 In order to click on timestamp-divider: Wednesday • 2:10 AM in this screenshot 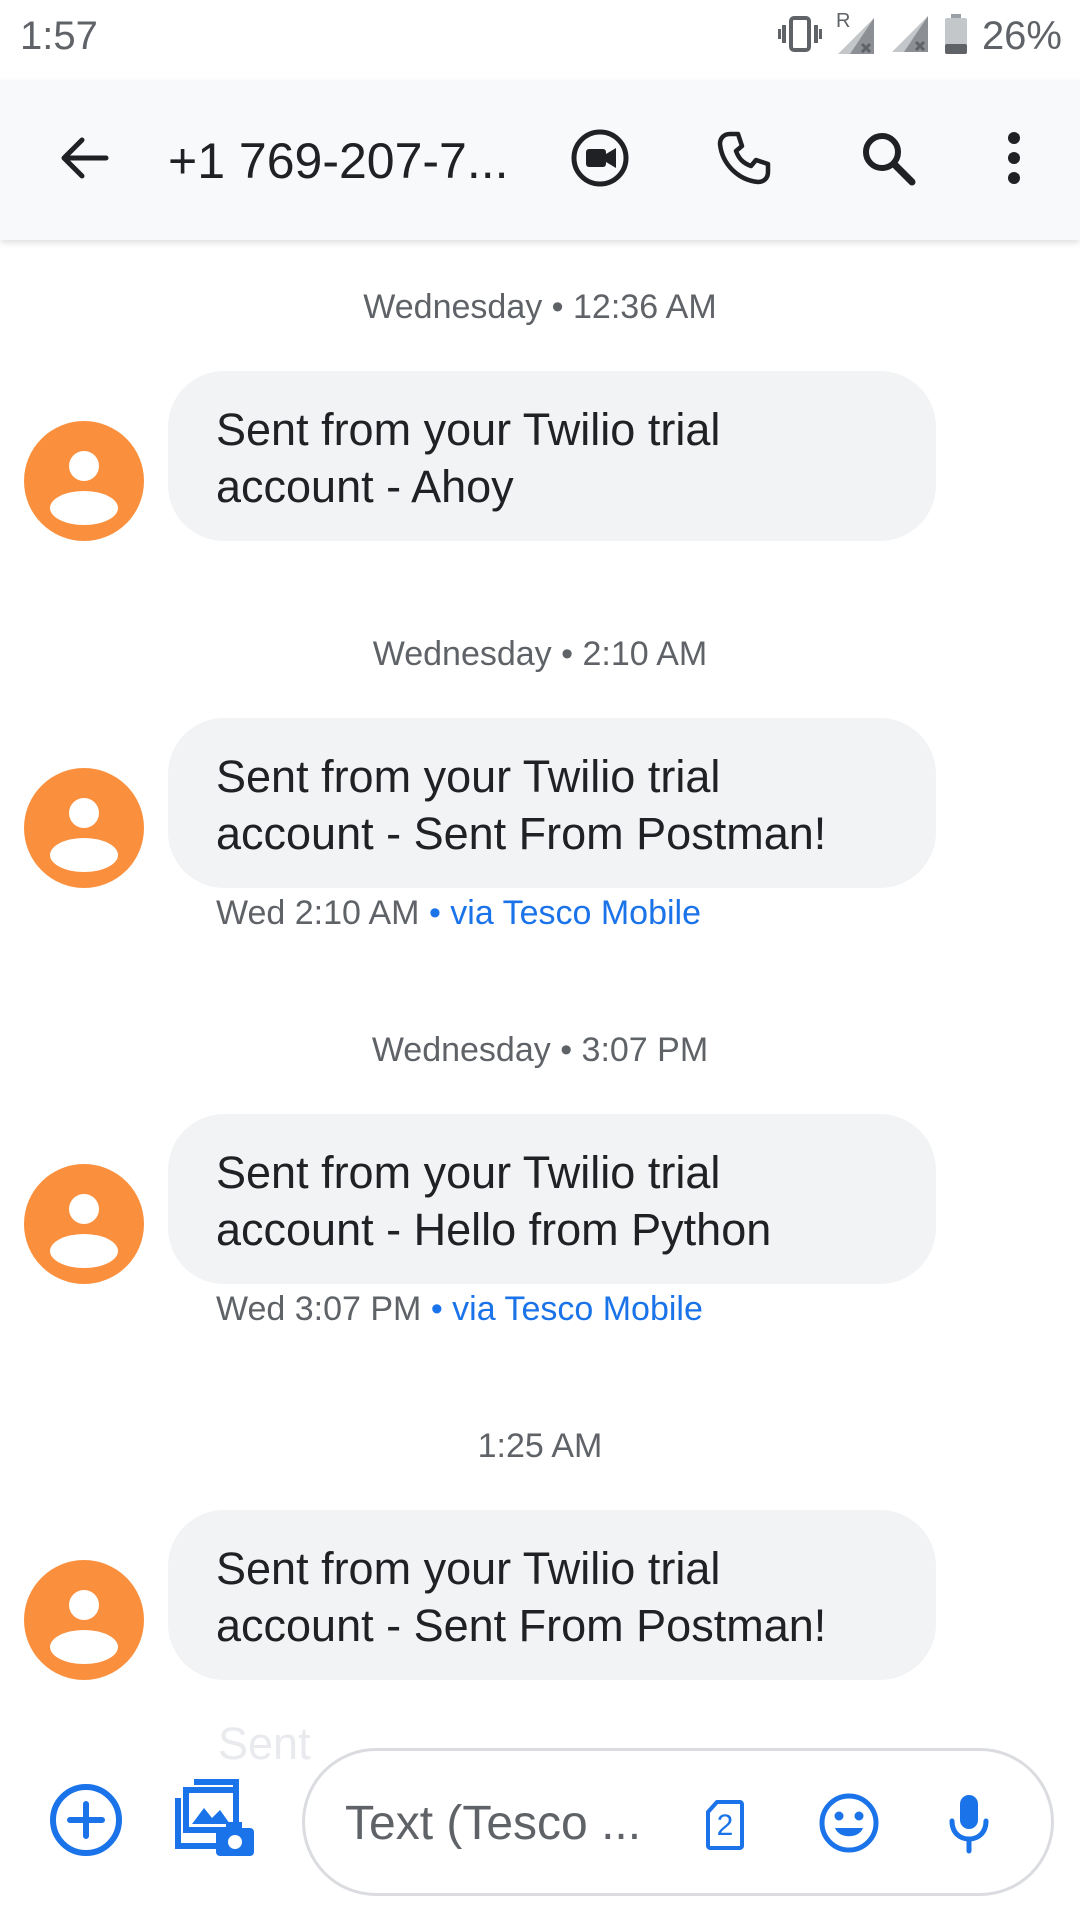, I will do `click(540, 654)`.